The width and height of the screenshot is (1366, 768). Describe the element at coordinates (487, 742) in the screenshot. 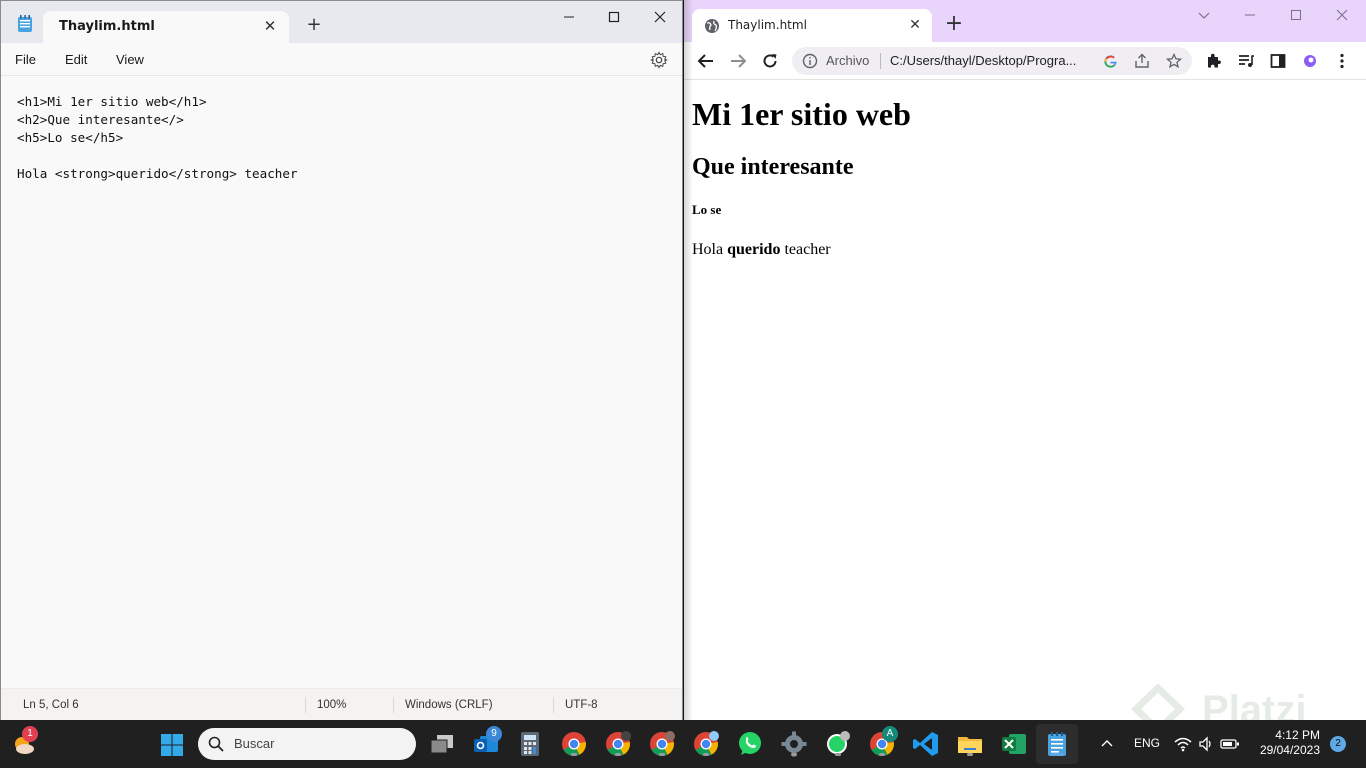

I see `outlook-app: 9` at that location.